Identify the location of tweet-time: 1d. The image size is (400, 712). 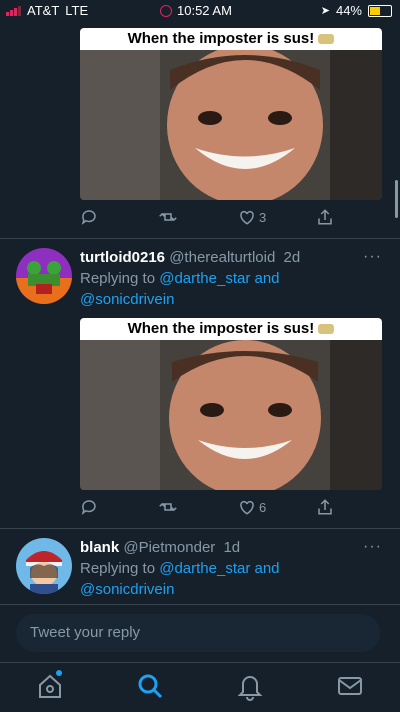
(232, 547).